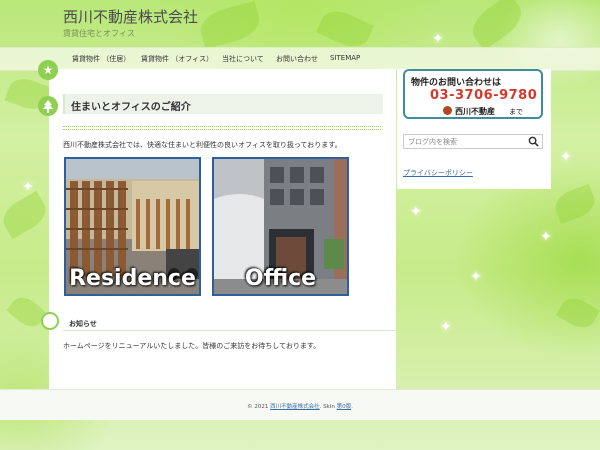 The height and width of the screenshot is (450, 600). Describe the element at coordinates (229, 323) in the screenshot. I see `news-header: お知らせ` at that location.